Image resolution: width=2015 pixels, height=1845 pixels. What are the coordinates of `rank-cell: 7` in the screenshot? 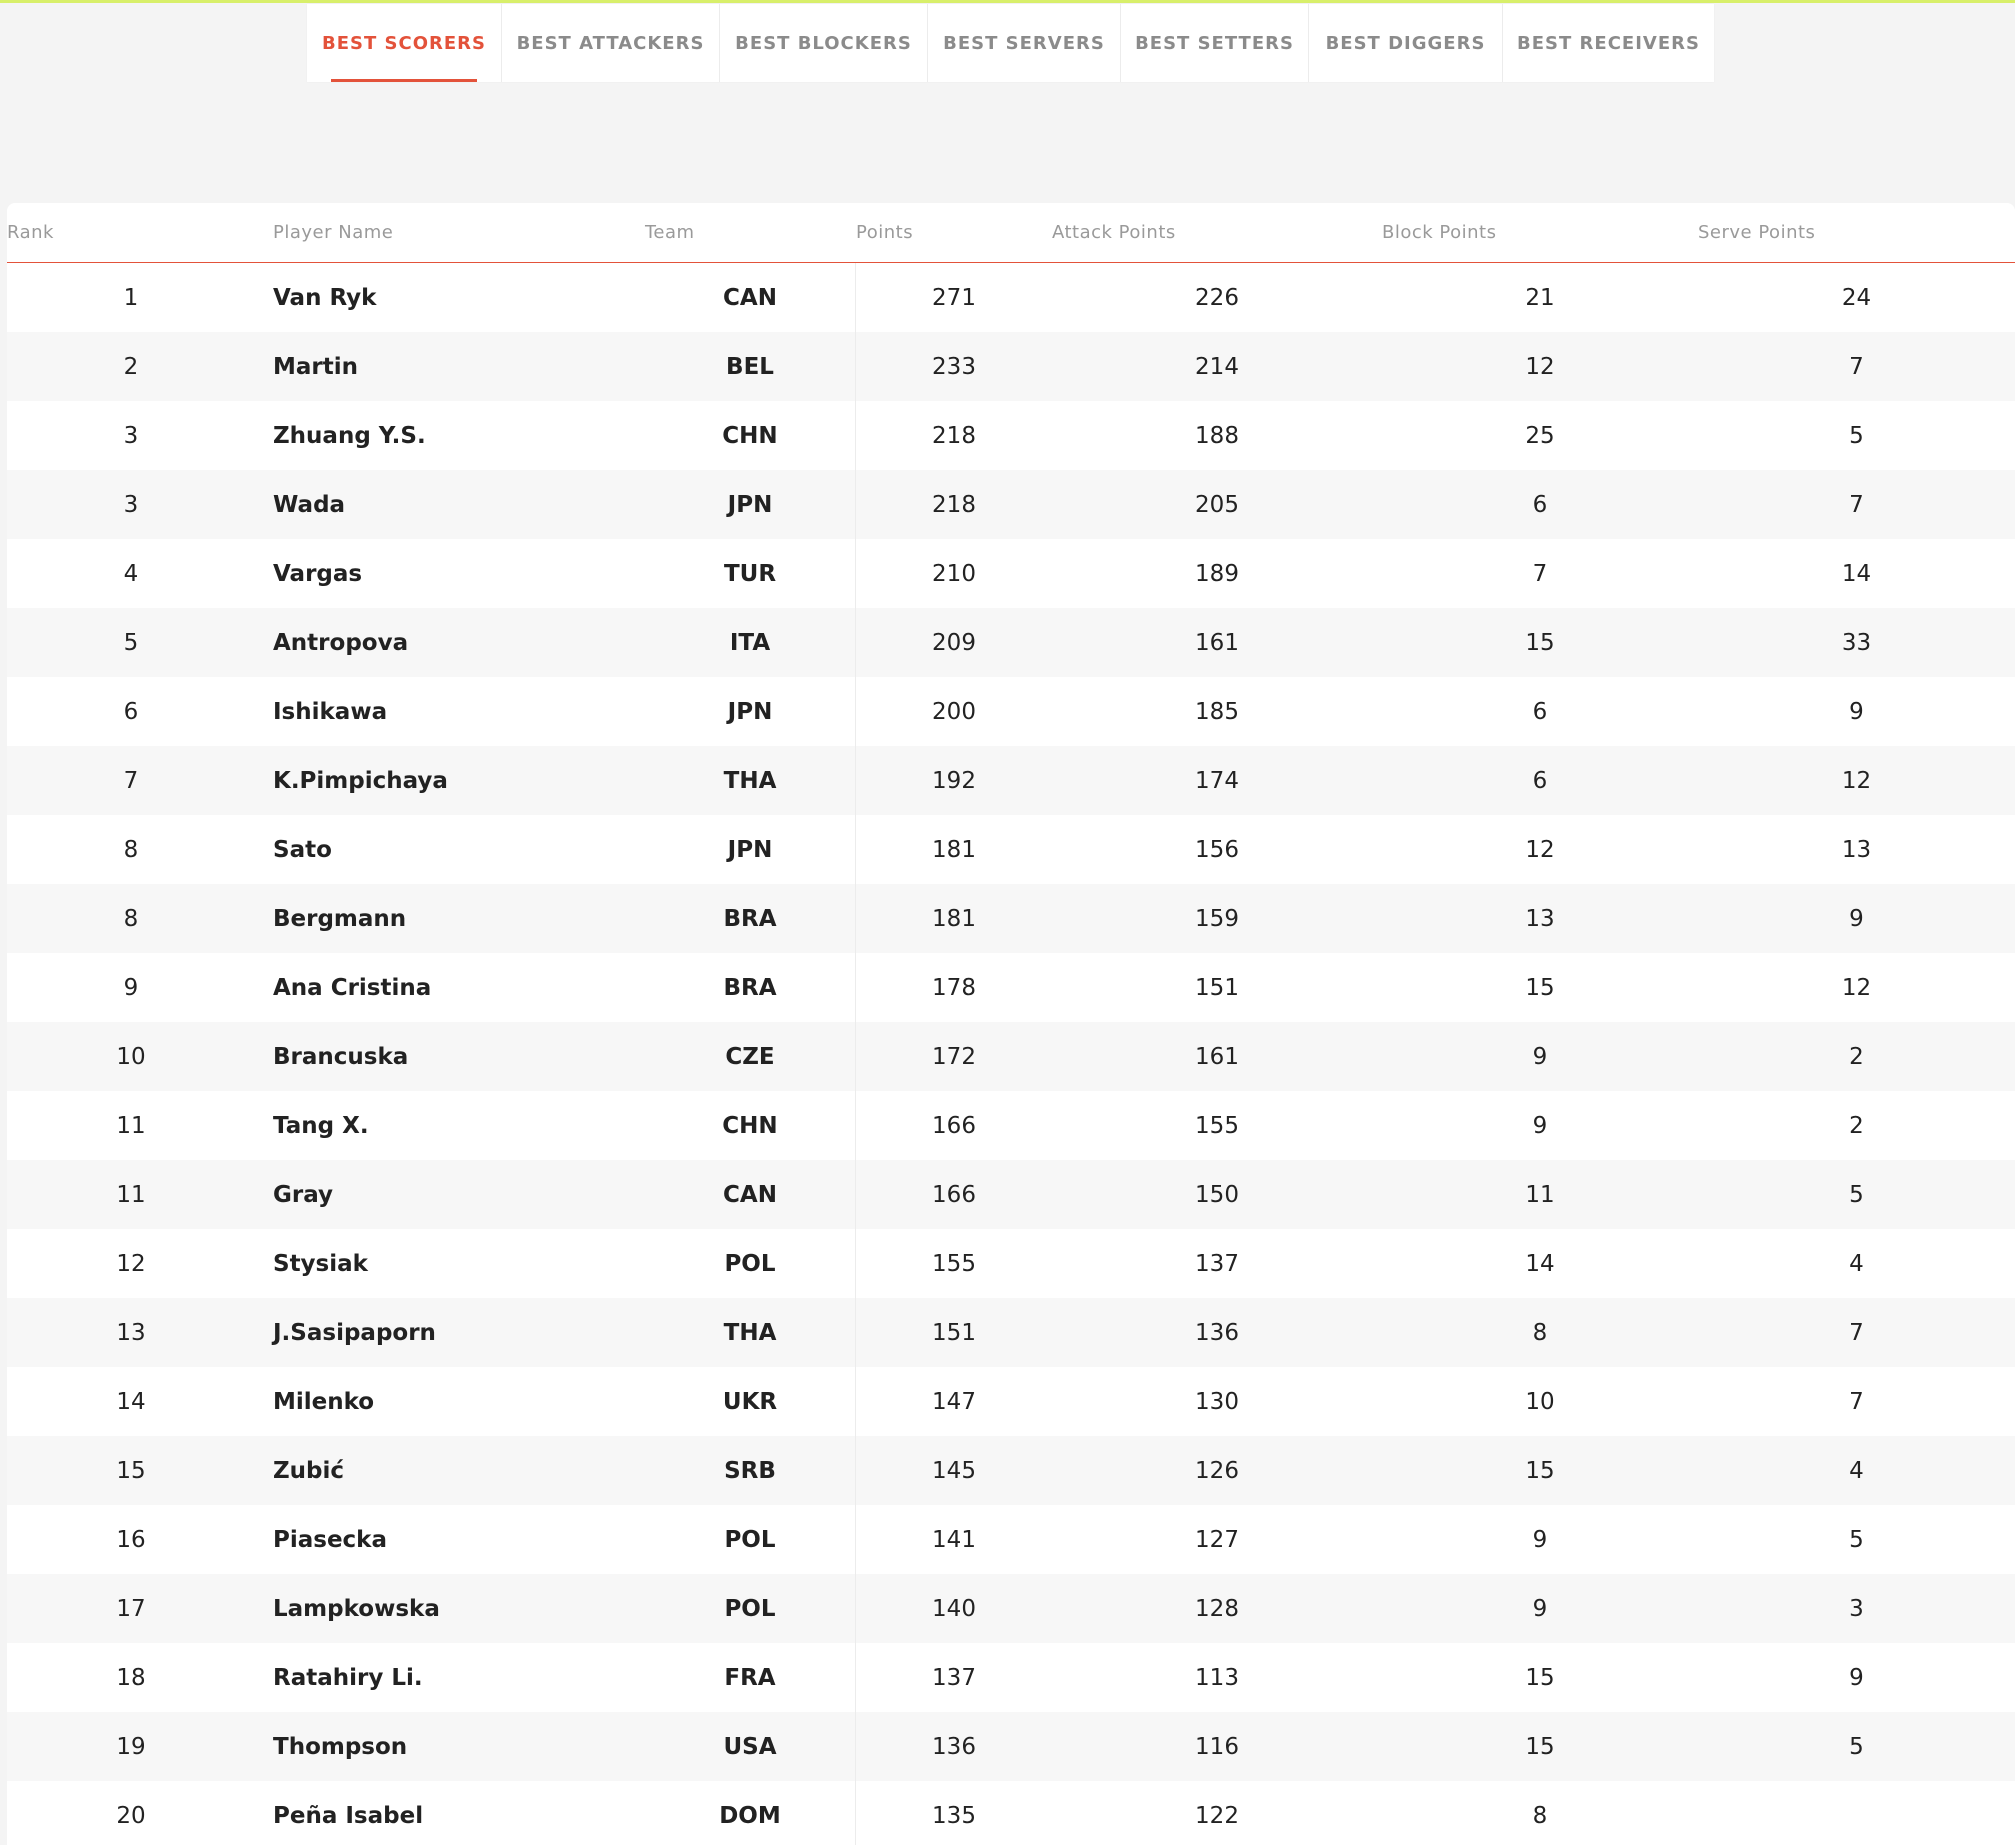 It's located at (131, 780).